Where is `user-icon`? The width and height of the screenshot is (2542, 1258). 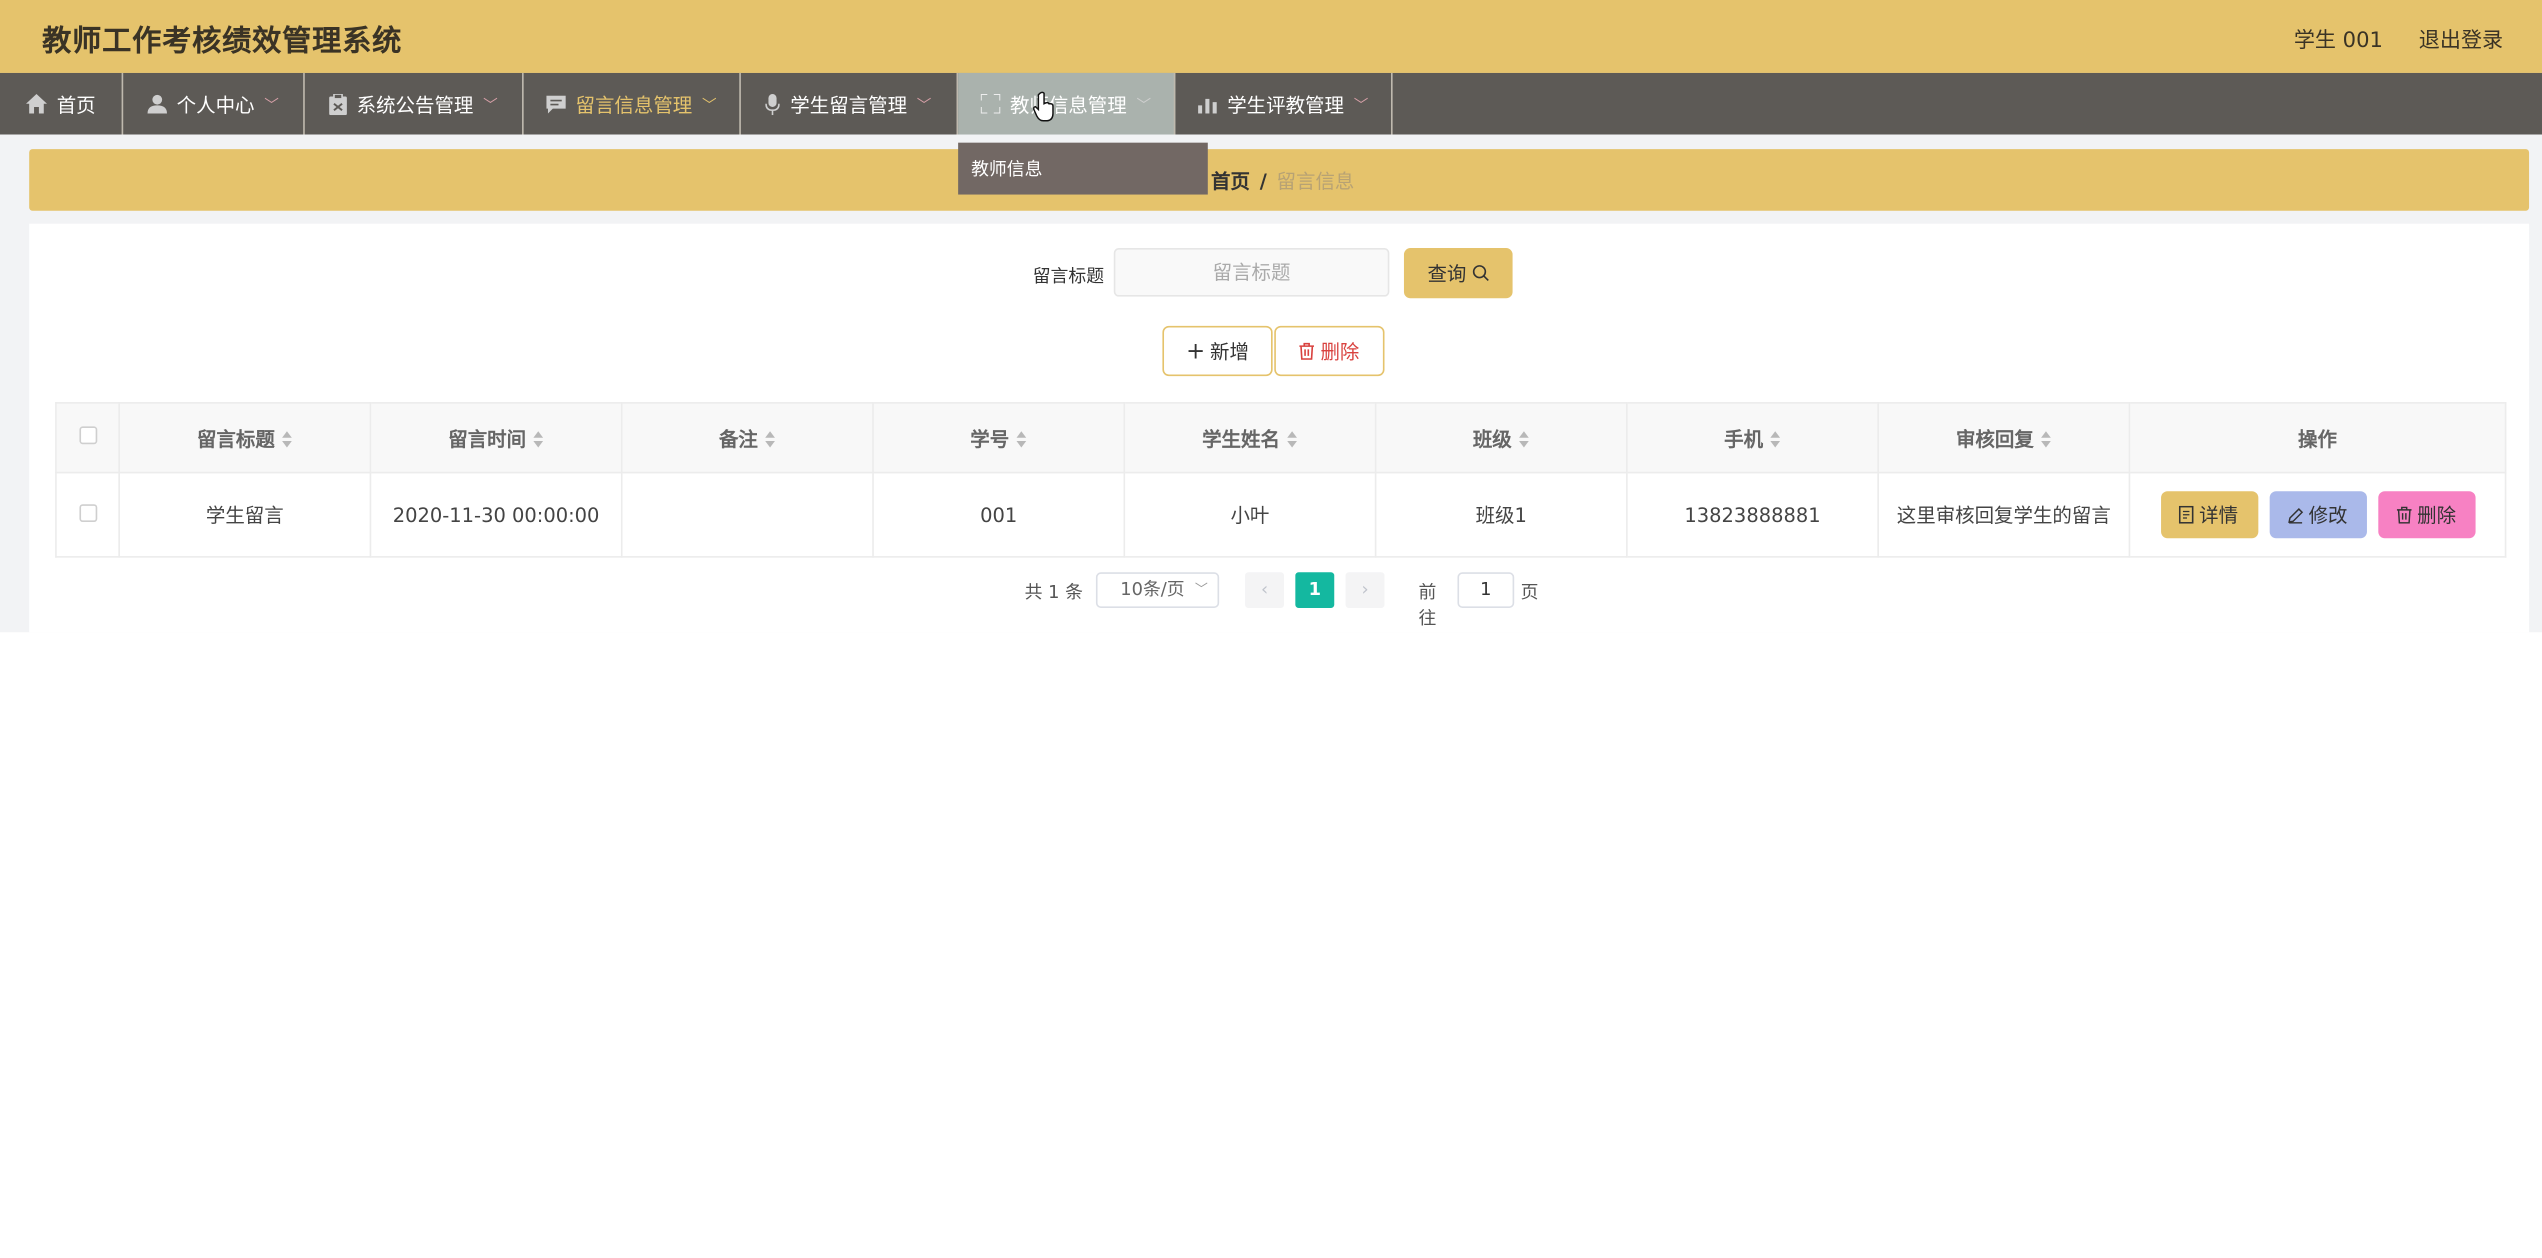
user-icon is located at coordinates (157, 104).